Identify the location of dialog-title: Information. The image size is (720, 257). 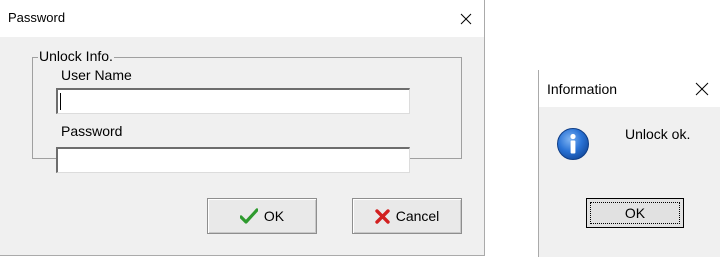
(582, 89).